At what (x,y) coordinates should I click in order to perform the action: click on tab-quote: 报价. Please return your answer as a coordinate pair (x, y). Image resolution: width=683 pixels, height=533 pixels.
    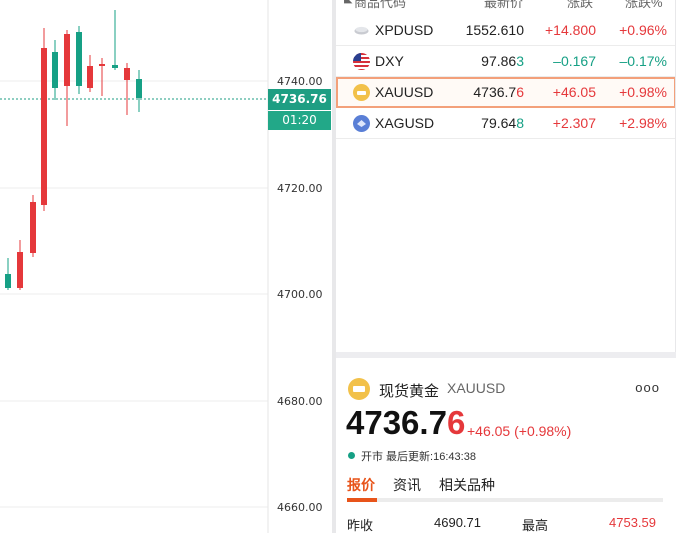
    Looking at the image, I should click on (361, 485).